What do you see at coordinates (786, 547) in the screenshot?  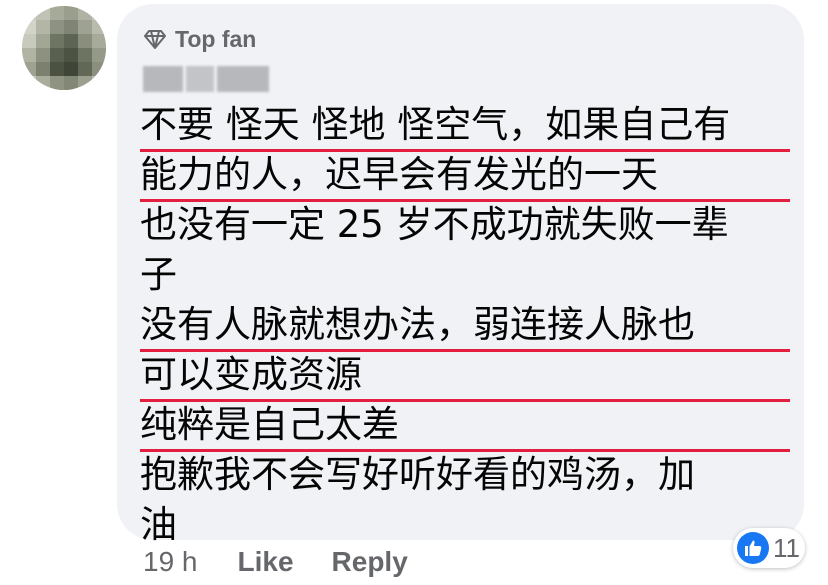 I see `reaction-count: 11` at bounding box center [786, 547].